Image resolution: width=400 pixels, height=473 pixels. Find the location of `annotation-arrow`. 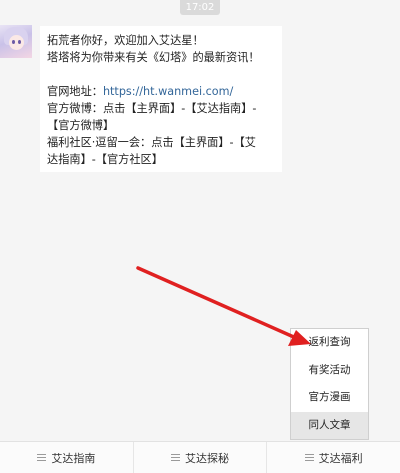

annotation-arrow is located at coordinates (223, 306).